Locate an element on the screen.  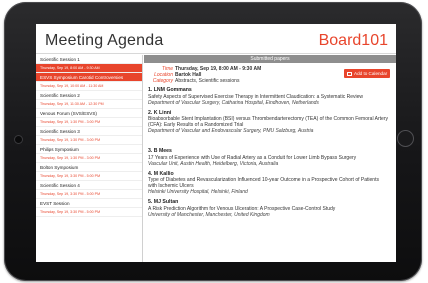
detail-header: Submitted papers is located at coordinates (270, 59).